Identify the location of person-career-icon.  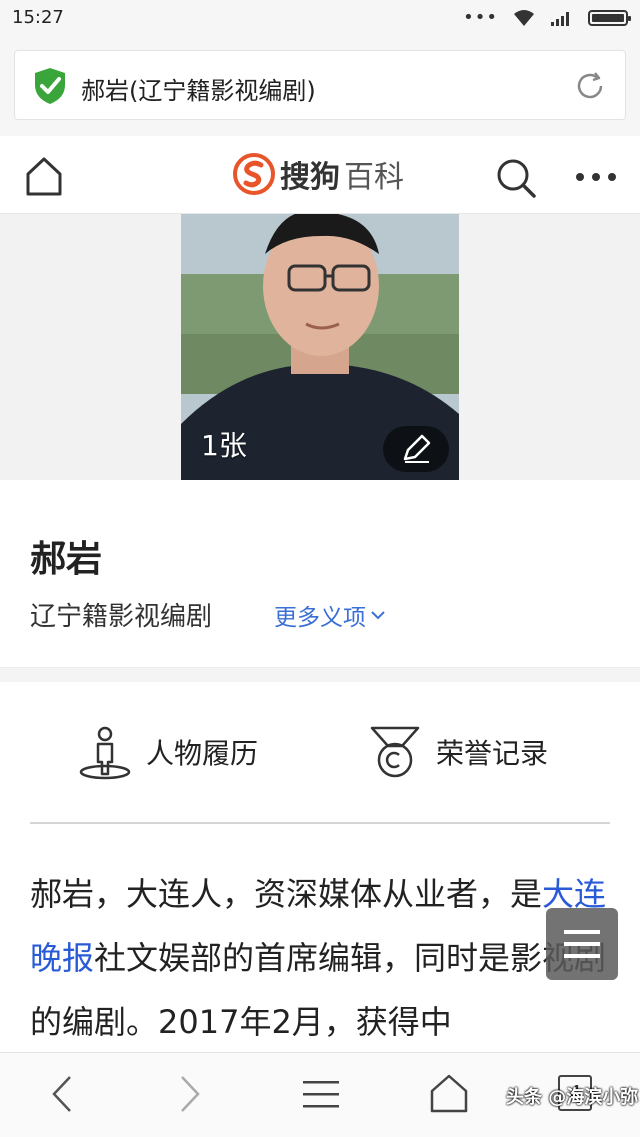
(105, 753).